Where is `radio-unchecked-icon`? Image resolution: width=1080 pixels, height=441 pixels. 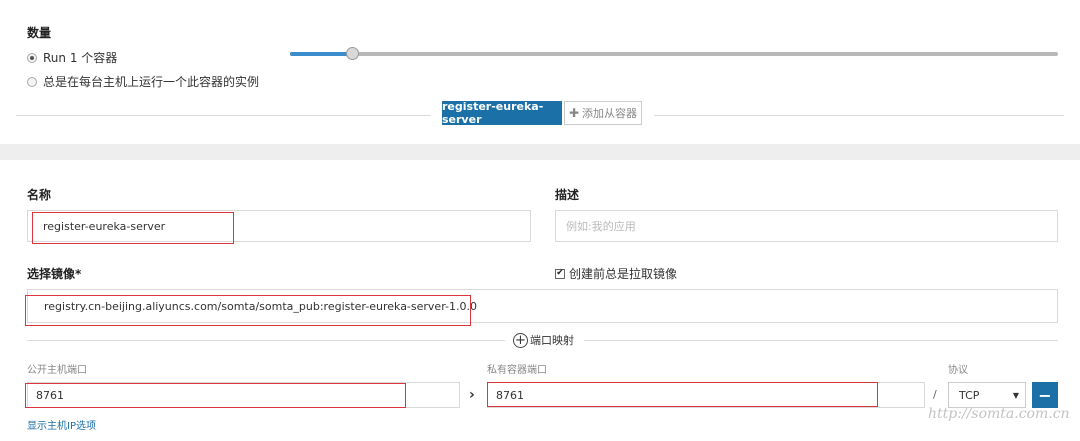 radio-unchecked-icon is located at coordinates (32, 81).